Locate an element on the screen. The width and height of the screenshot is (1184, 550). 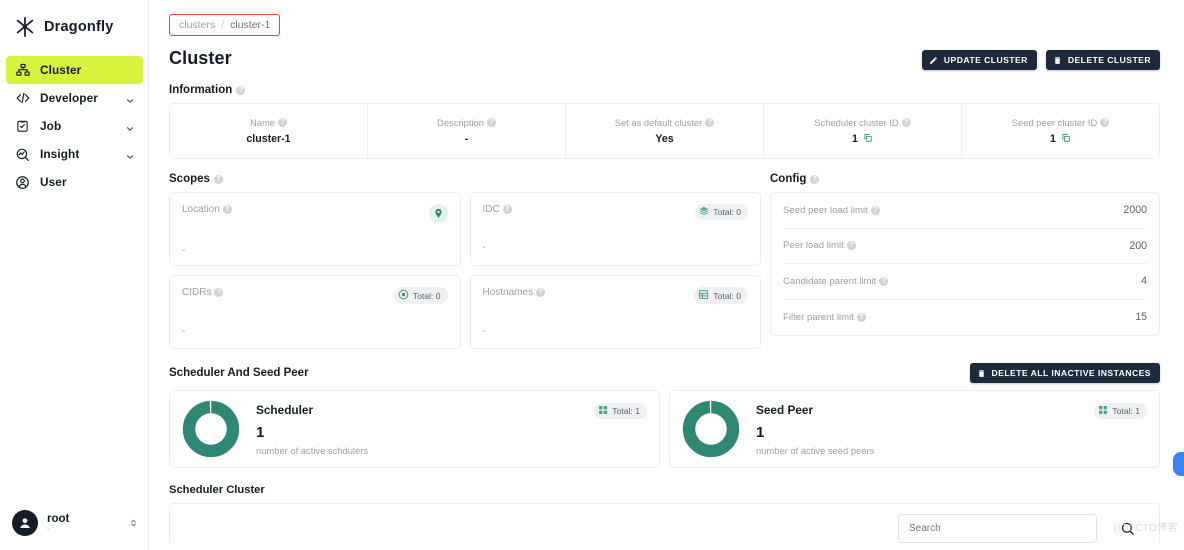
config-label-text: Peer load limit is located at coordinates (813, 246).